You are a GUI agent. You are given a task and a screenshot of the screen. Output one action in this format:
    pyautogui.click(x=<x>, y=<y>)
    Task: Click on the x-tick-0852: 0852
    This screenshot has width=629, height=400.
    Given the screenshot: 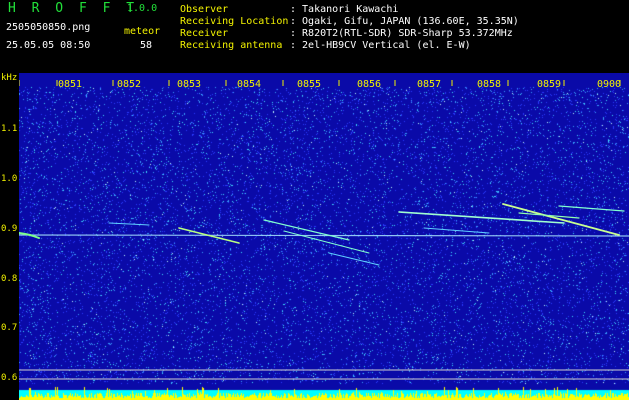 What is the action you would take?
    pyautogui.click(x=129, y=84)
    